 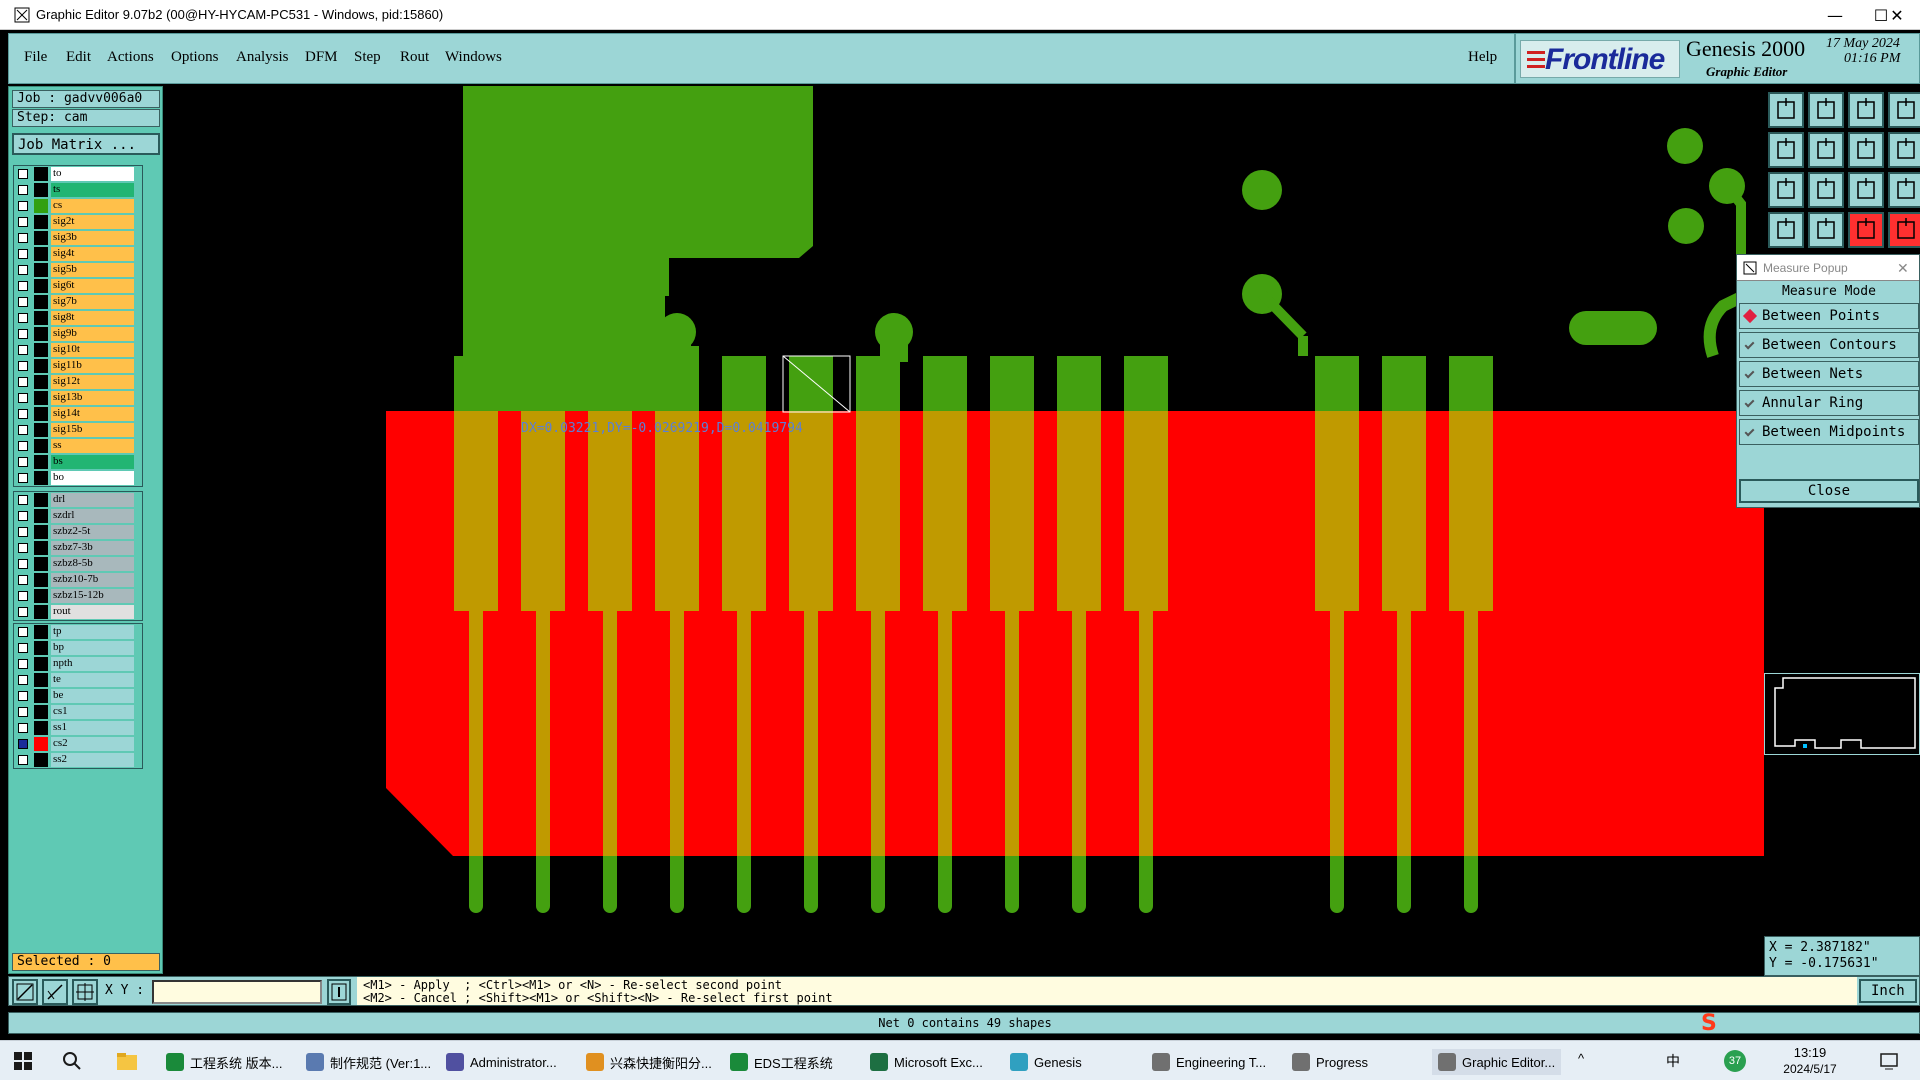 I want to click on layer-row-drl: drl, so click(x=78, y=500).